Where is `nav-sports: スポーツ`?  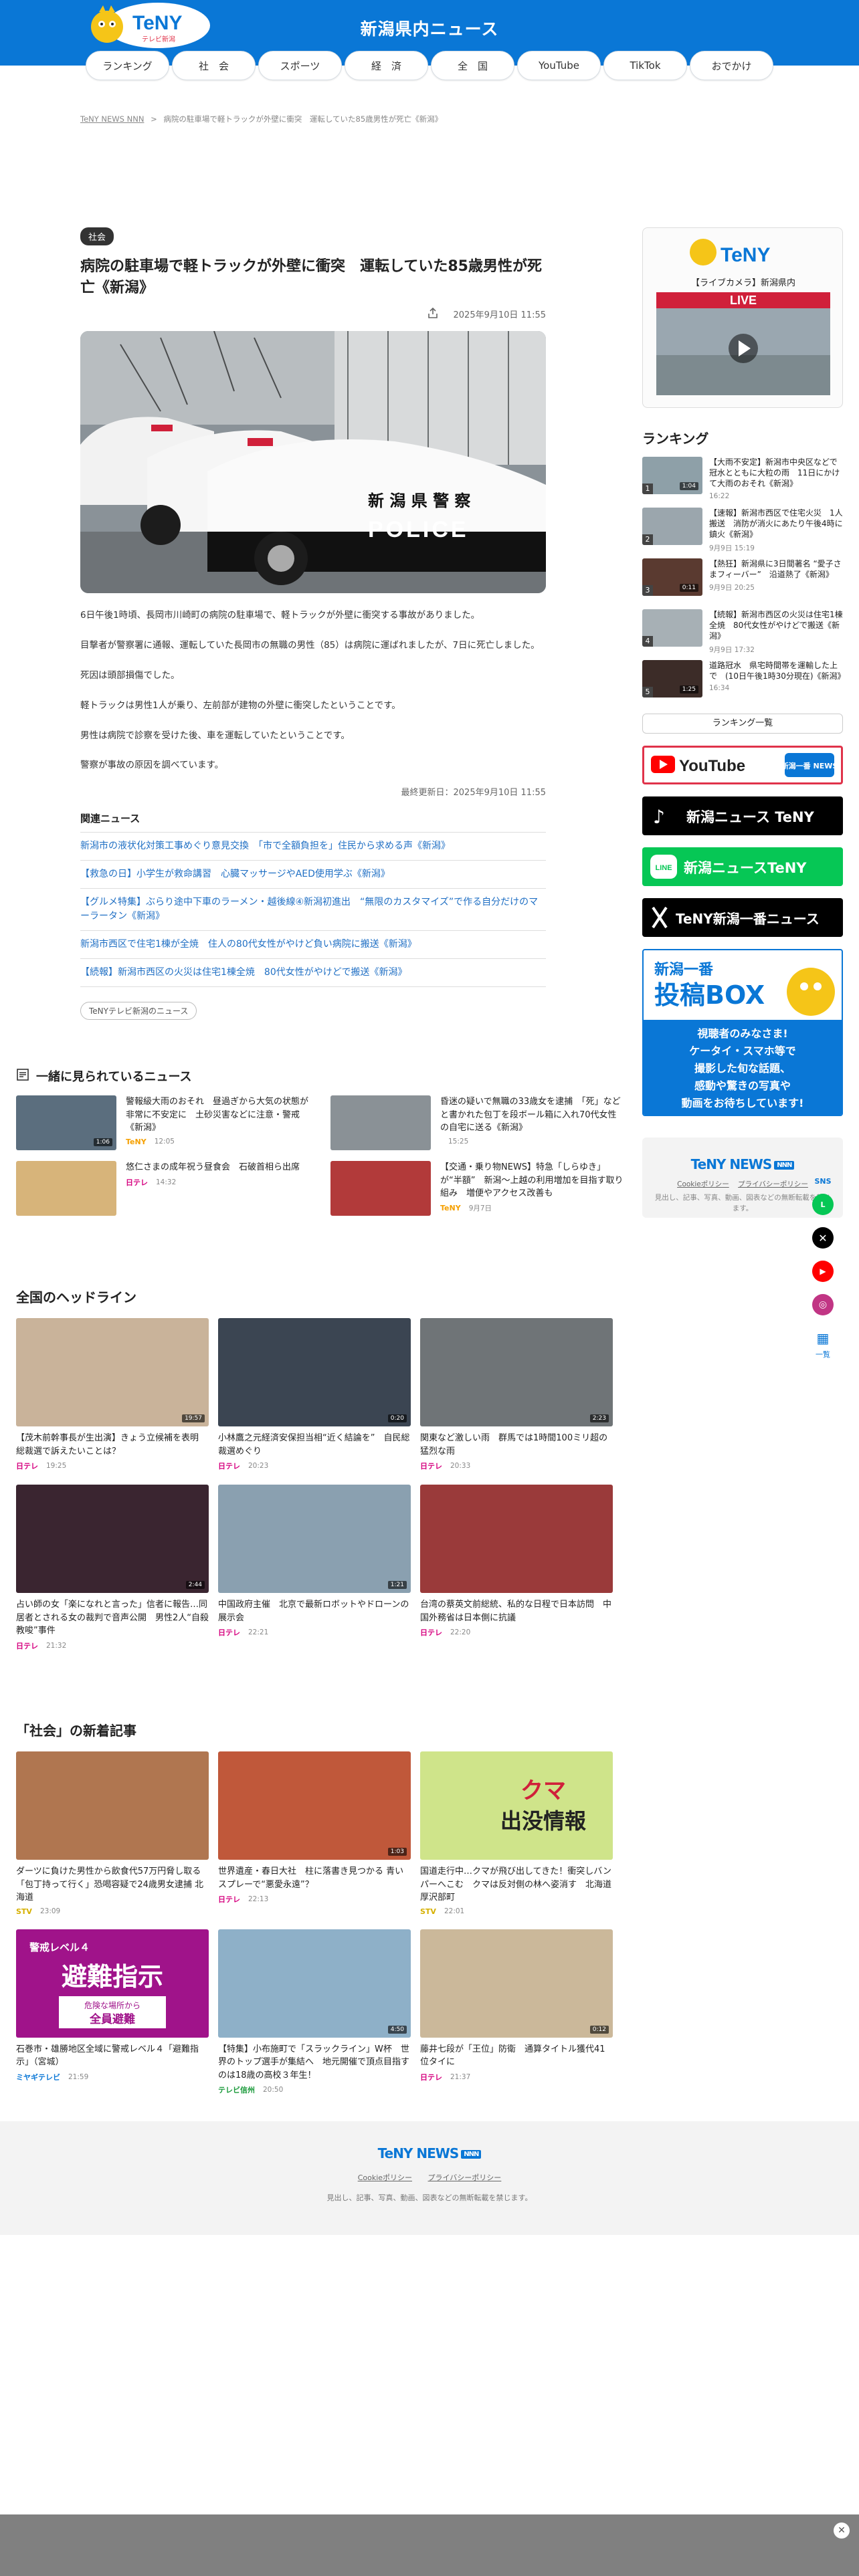 nav-sports: スポーツ is located at coordinates (300, 65).